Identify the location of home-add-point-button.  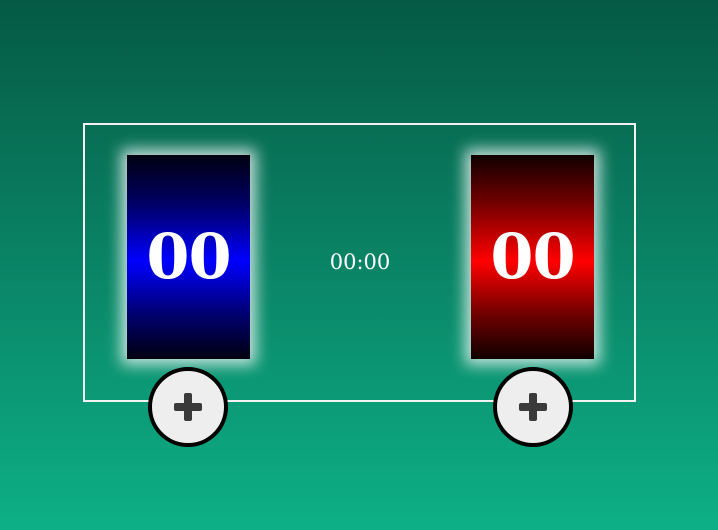
(188, 407).